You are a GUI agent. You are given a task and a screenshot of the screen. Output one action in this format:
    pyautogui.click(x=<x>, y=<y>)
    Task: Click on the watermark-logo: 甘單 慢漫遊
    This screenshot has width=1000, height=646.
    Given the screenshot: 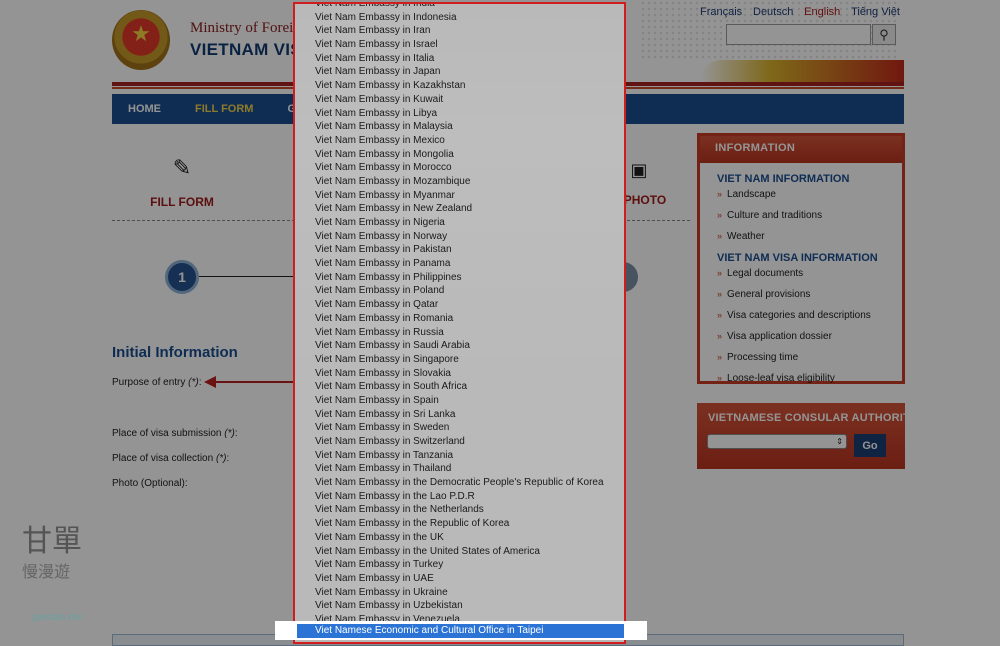 What is the action you would take?
    pyautogui.click(x=66, y=576)
    